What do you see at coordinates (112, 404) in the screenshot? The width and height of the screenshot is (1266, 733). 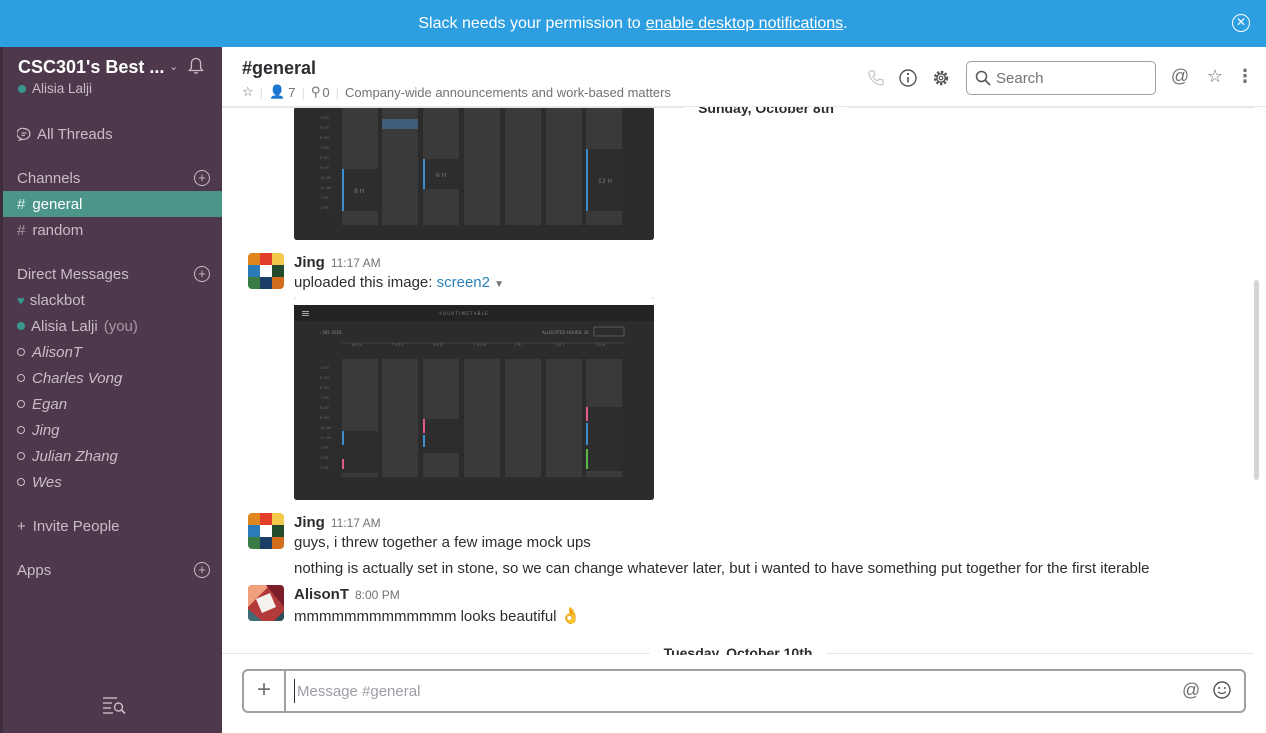 I see `sidebar-item-egan: Egan` at bounding box center [112, 404].